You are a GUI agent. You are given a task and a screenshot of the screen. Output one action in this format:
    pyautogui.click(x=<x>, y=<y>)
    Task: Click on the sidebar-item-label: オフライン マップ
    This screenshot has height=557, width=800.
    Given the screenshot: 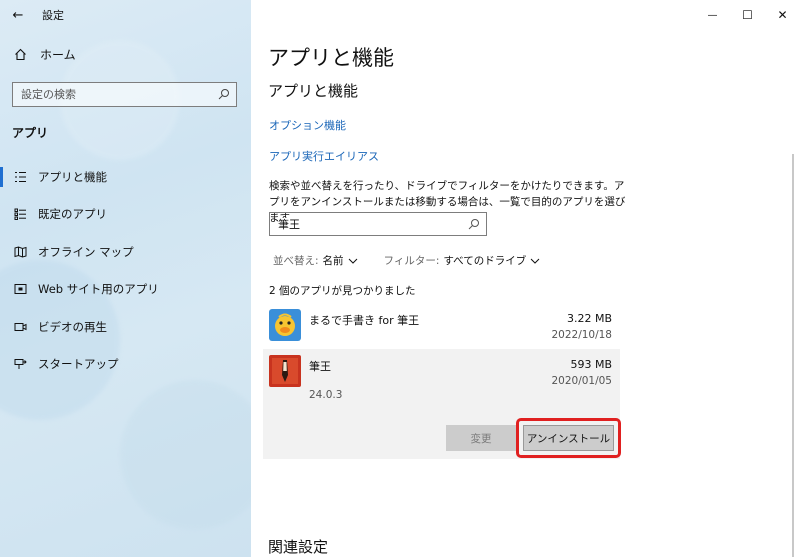 What is the action you would take?
    pyautogui.click(x=86, y=251)
    